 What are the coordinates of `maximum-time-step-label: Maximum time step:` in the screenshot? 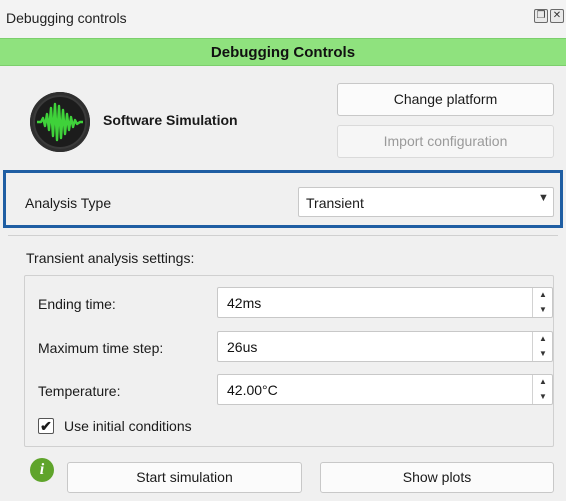 It's located at (101, 348).